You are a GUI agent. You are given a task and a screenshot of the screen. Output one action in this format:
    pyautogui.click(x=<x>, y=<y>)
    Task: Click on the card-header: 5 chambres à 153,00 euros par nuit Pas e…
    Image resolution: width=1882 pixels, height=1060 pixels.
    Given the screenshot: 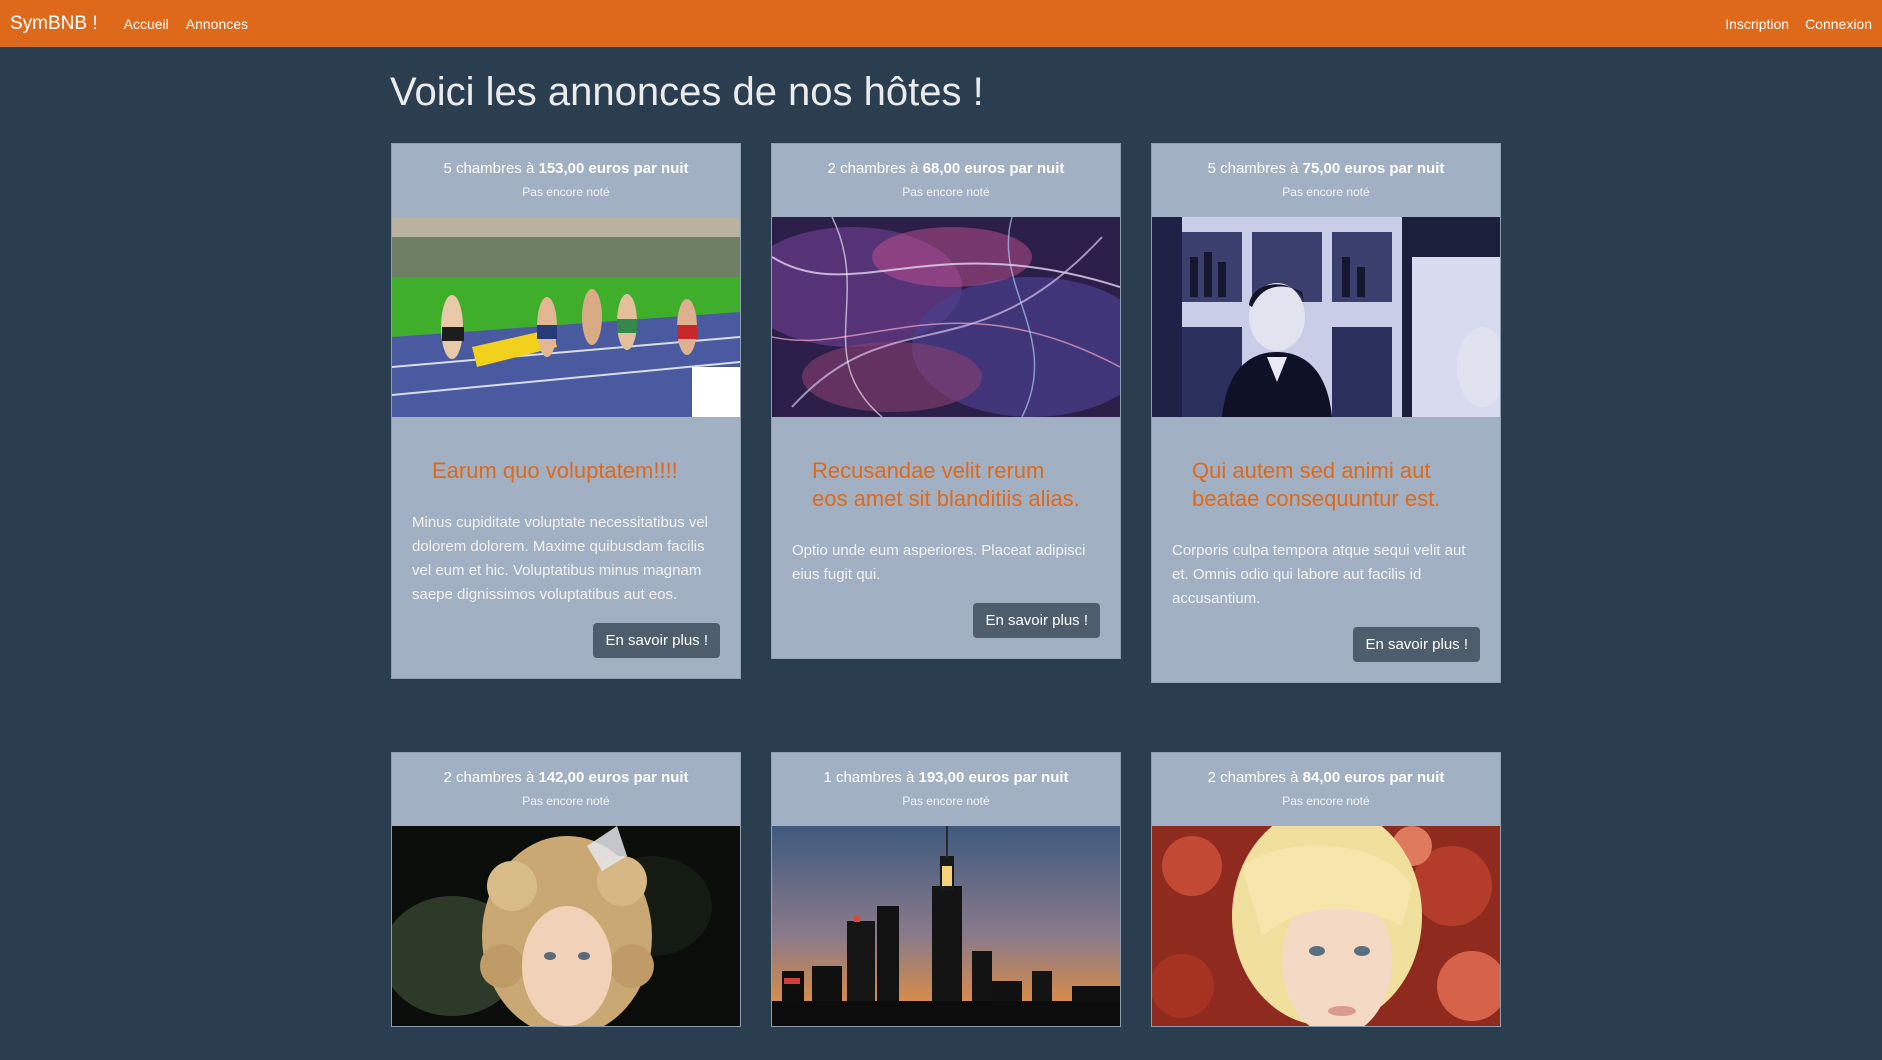 What is the action you would take?
    pyautogui.click(x=566, y=180)
    